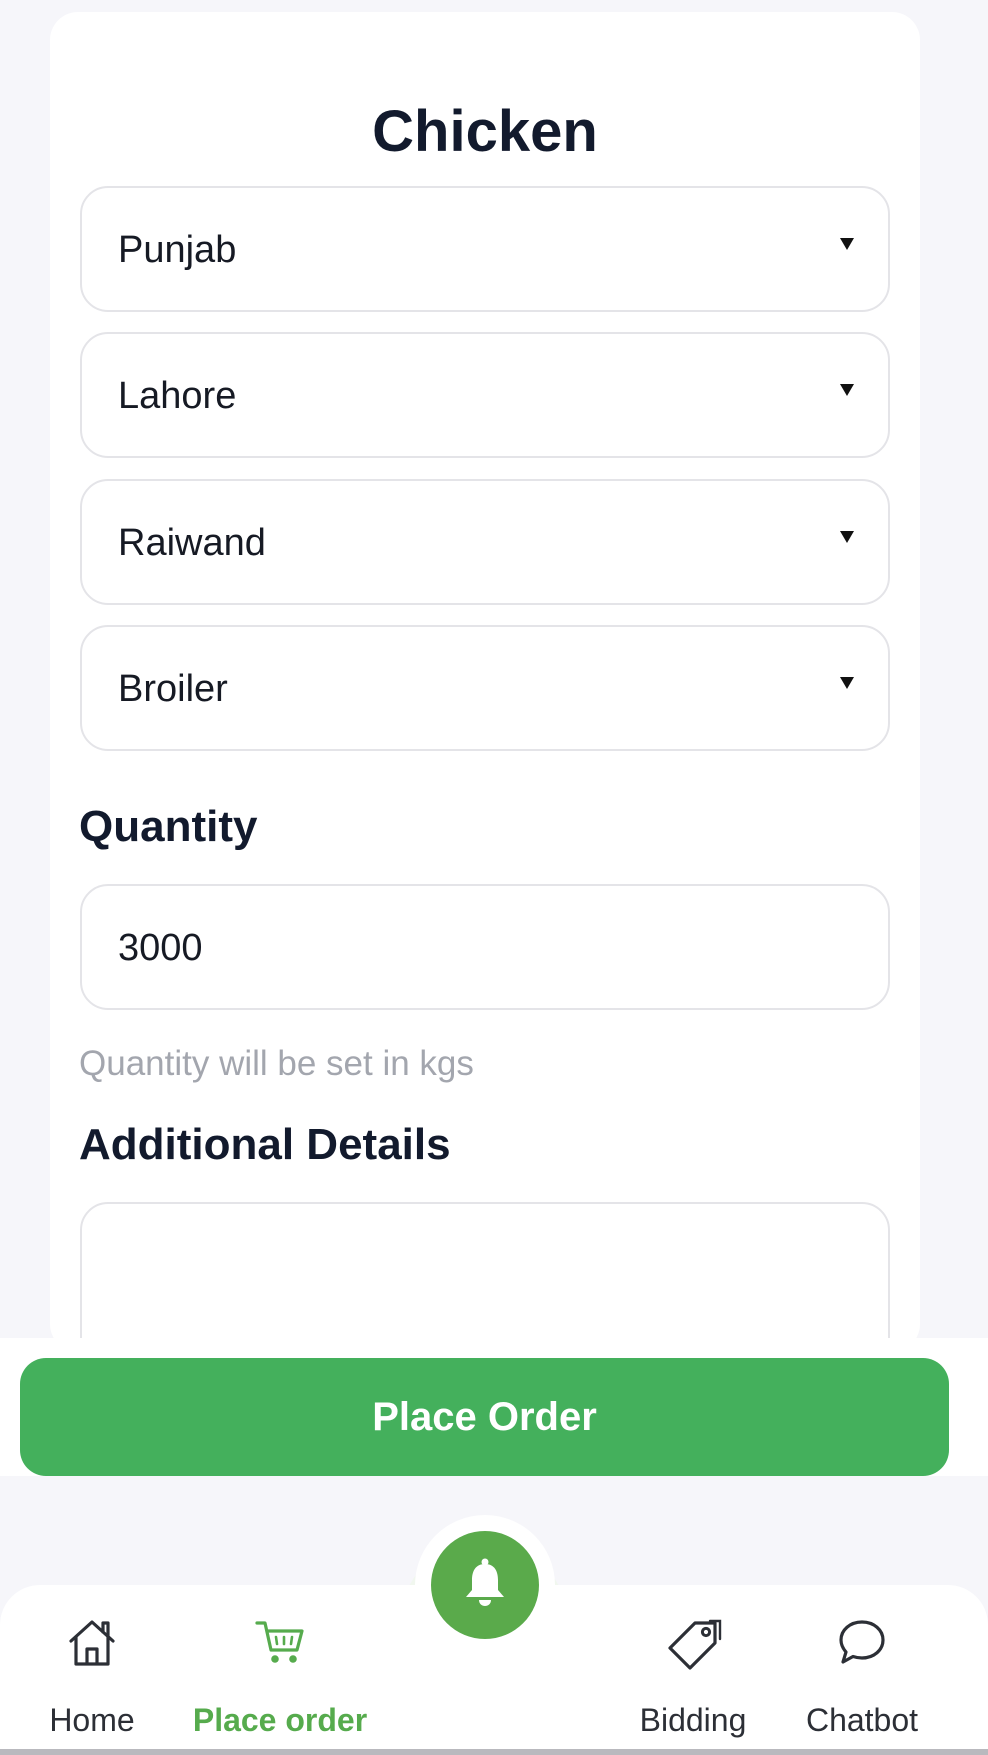 The height and width of the screenshot is (1755, 988). Describe the element at coordinates (485, 947) in the screenshot. I see `quantity-input: 3000` at that location.